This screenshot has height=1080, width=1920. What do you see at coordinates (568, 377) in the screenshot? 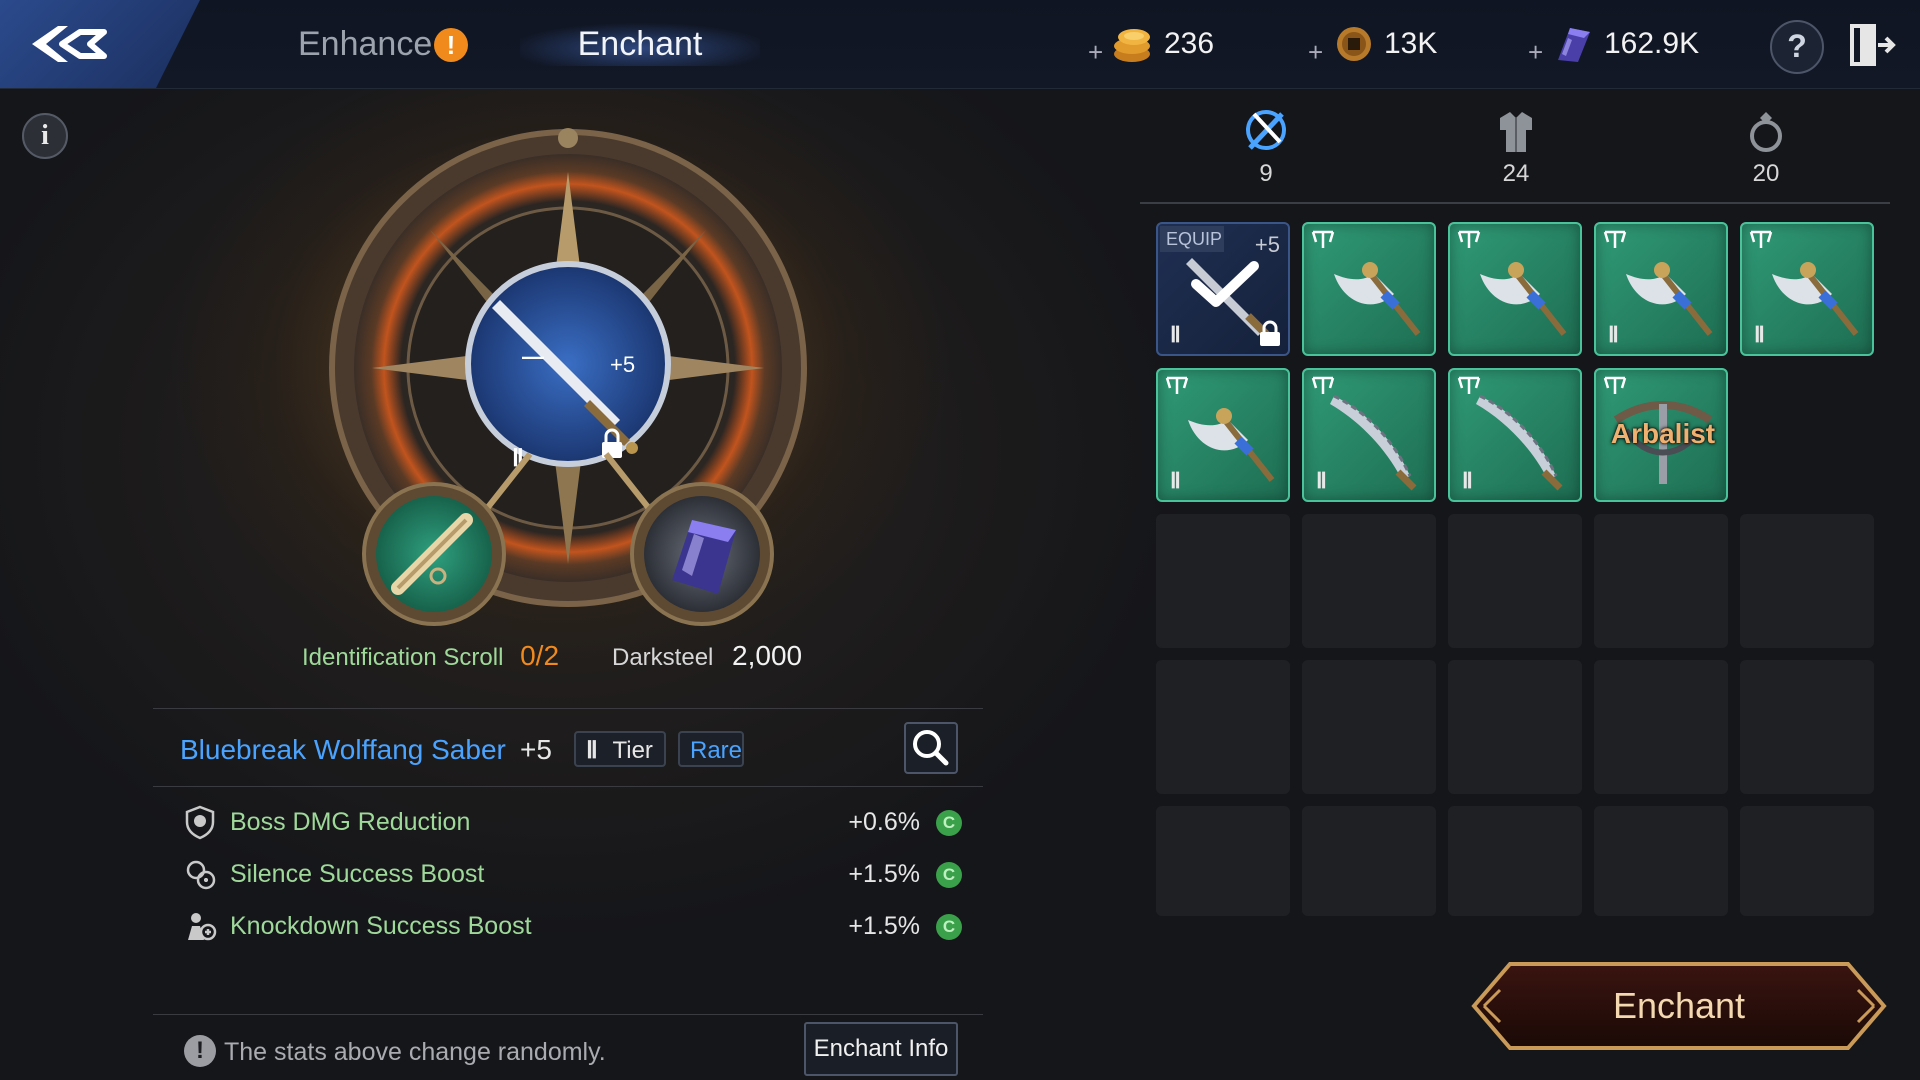
I see `enchant-dial: — +5 Ⅱ` at bounding box center [568, 377].